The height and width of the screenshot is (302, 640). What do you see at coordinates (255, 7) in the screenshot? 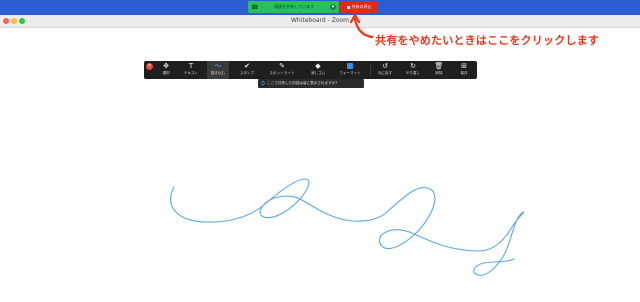
I see `phone-icon: ☎` at bounding box center [255, 7].